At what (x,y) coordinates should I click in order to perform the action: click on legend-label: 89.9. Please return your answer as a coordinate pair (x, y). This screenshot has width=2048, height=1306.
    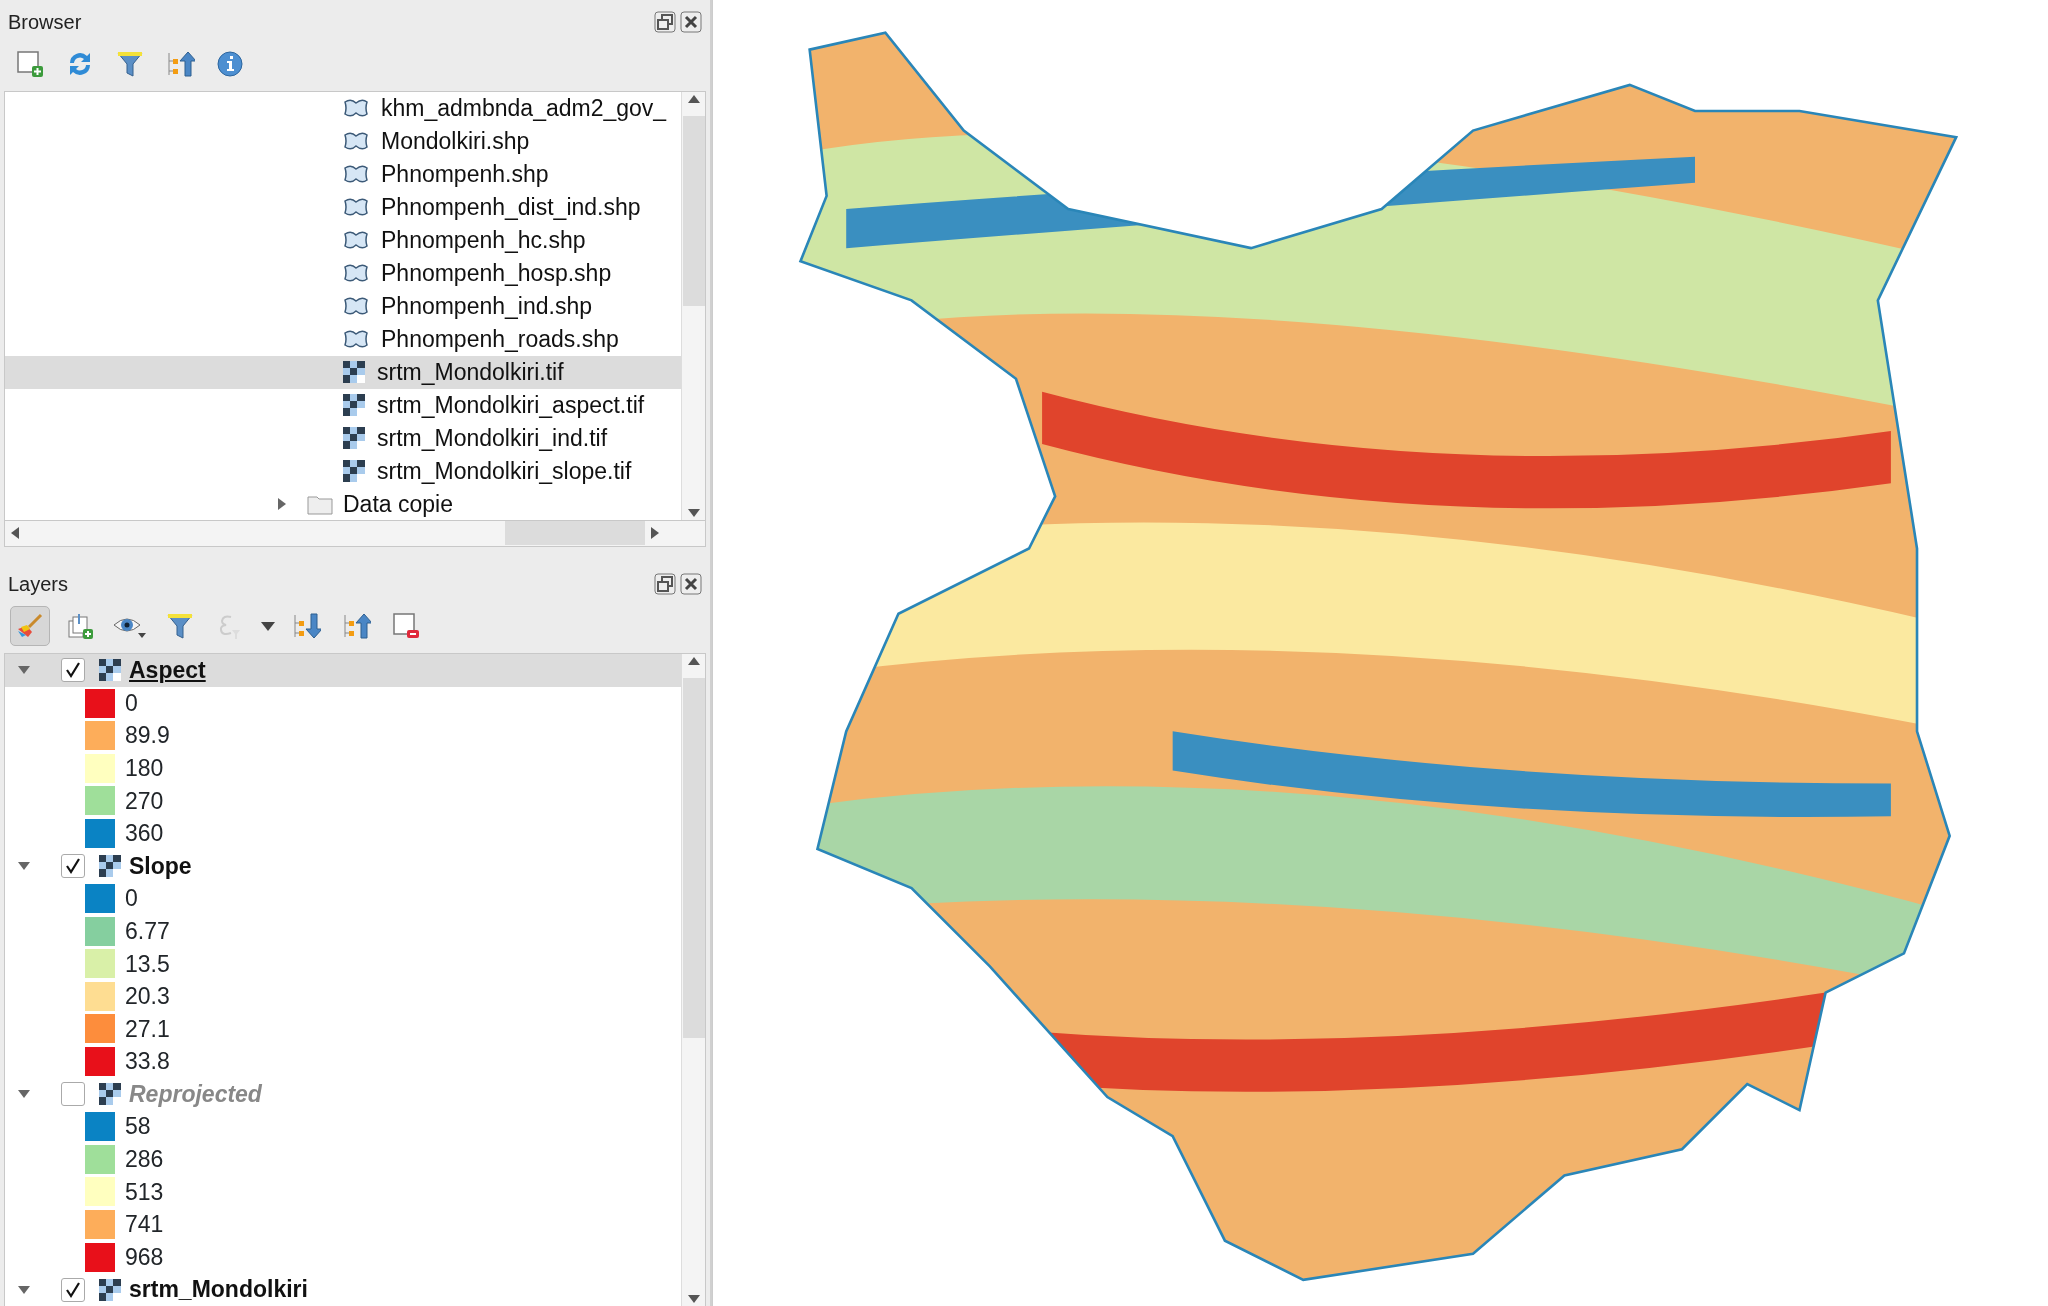
    Looking at the image, I should click on (147, 736).